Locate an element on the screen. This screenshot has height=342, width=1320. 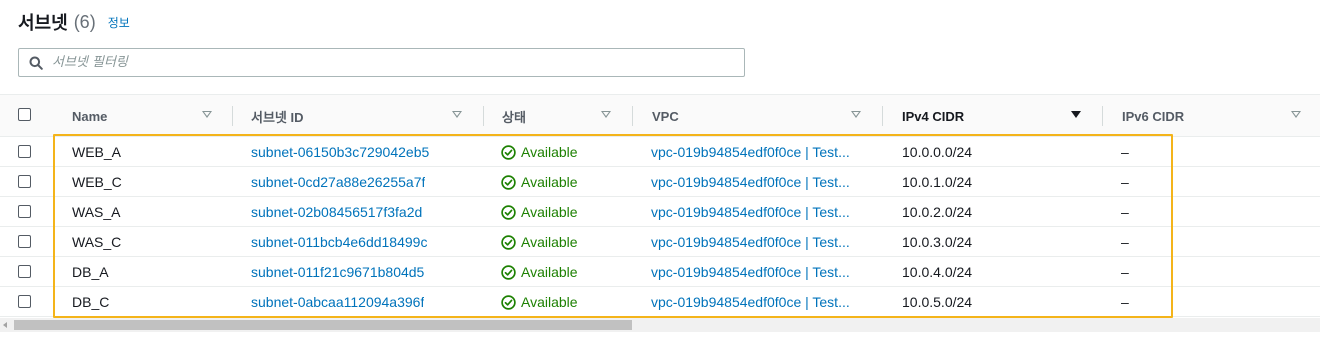
cell-ipv4-cidr: 10.0.1.0/24 is located at coordinates (937, 182).